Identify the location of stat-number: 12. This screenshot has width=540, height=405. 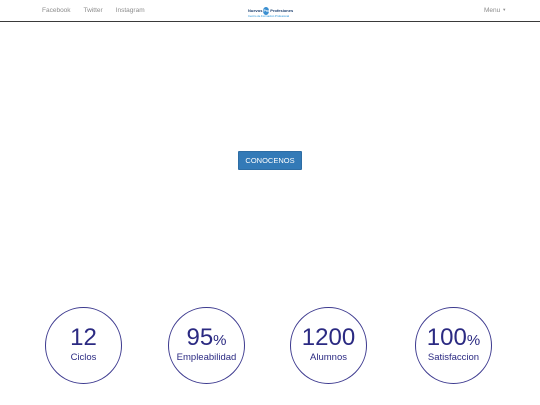
(83, 337).